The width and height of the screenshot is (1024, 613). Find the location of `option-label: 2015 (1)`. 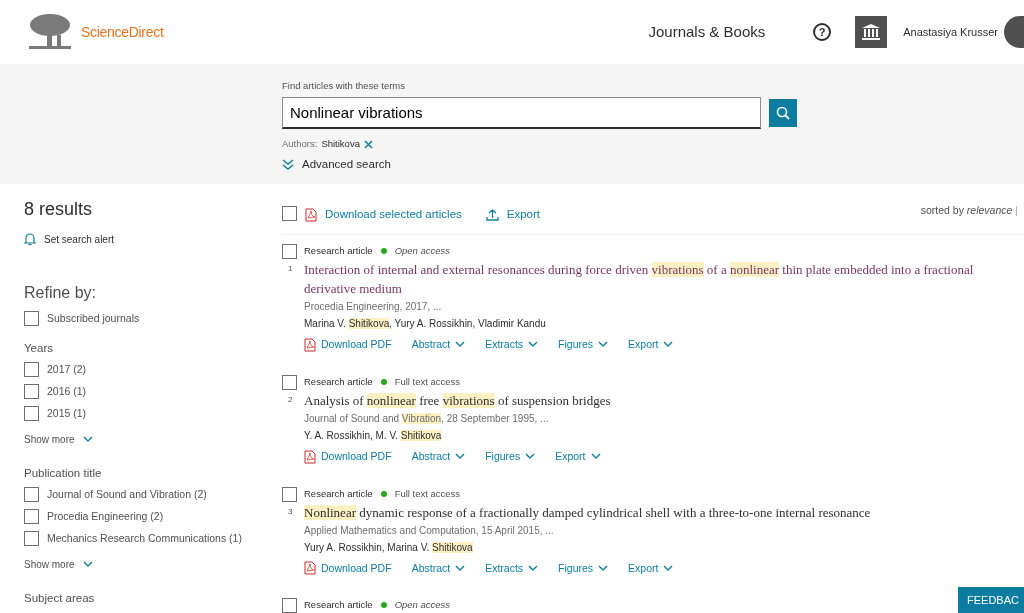

option-label: 2015 (1) is located at coordinates (67, 413).